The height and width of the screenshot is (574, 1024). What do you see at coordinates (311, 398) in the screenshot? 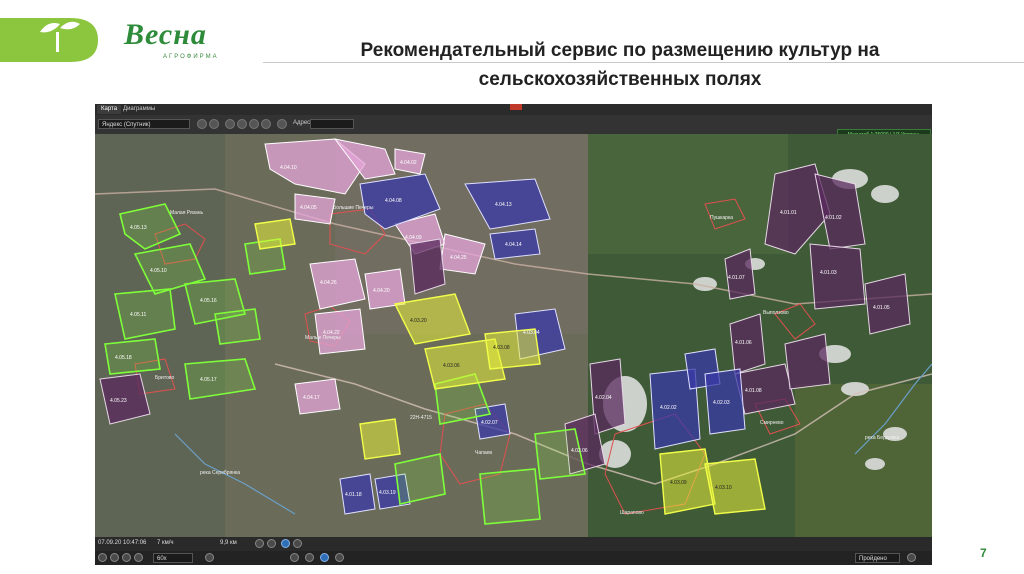
I see `field-label: 4.04.17` at bounding box center [311, 398].